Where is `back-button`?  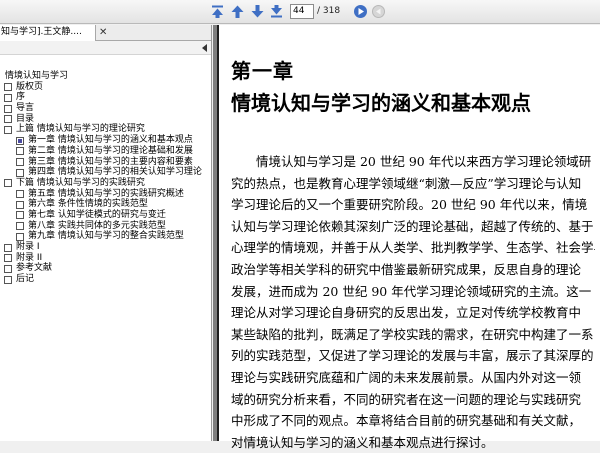
back-button is located at coordinates (378, 11).